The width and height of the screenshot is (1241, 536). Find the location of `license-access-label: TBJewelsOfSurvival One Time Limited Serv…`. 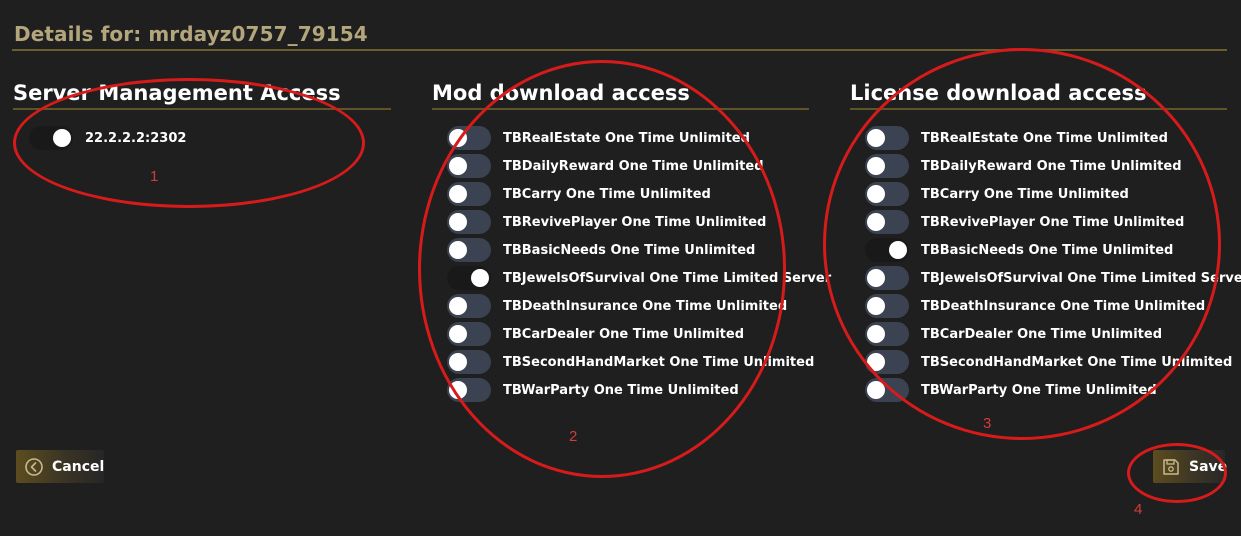

license-access-label: TBJewelsOfSurvival One Time Limited Serv… is located at coordinates (1081, 278).